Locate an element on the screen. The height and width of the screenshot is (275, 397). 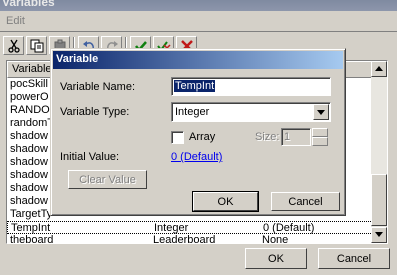
list-item-name: RANDO is located at coordinates (30, 110).